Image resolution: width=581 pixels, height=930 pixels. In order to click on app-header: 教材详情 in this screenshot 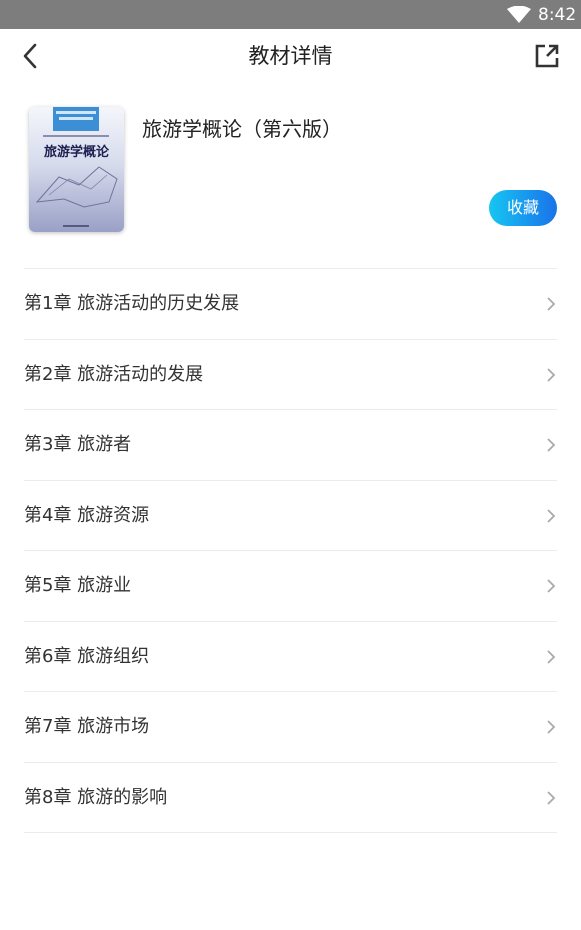, I will do `click(290, 57)`.